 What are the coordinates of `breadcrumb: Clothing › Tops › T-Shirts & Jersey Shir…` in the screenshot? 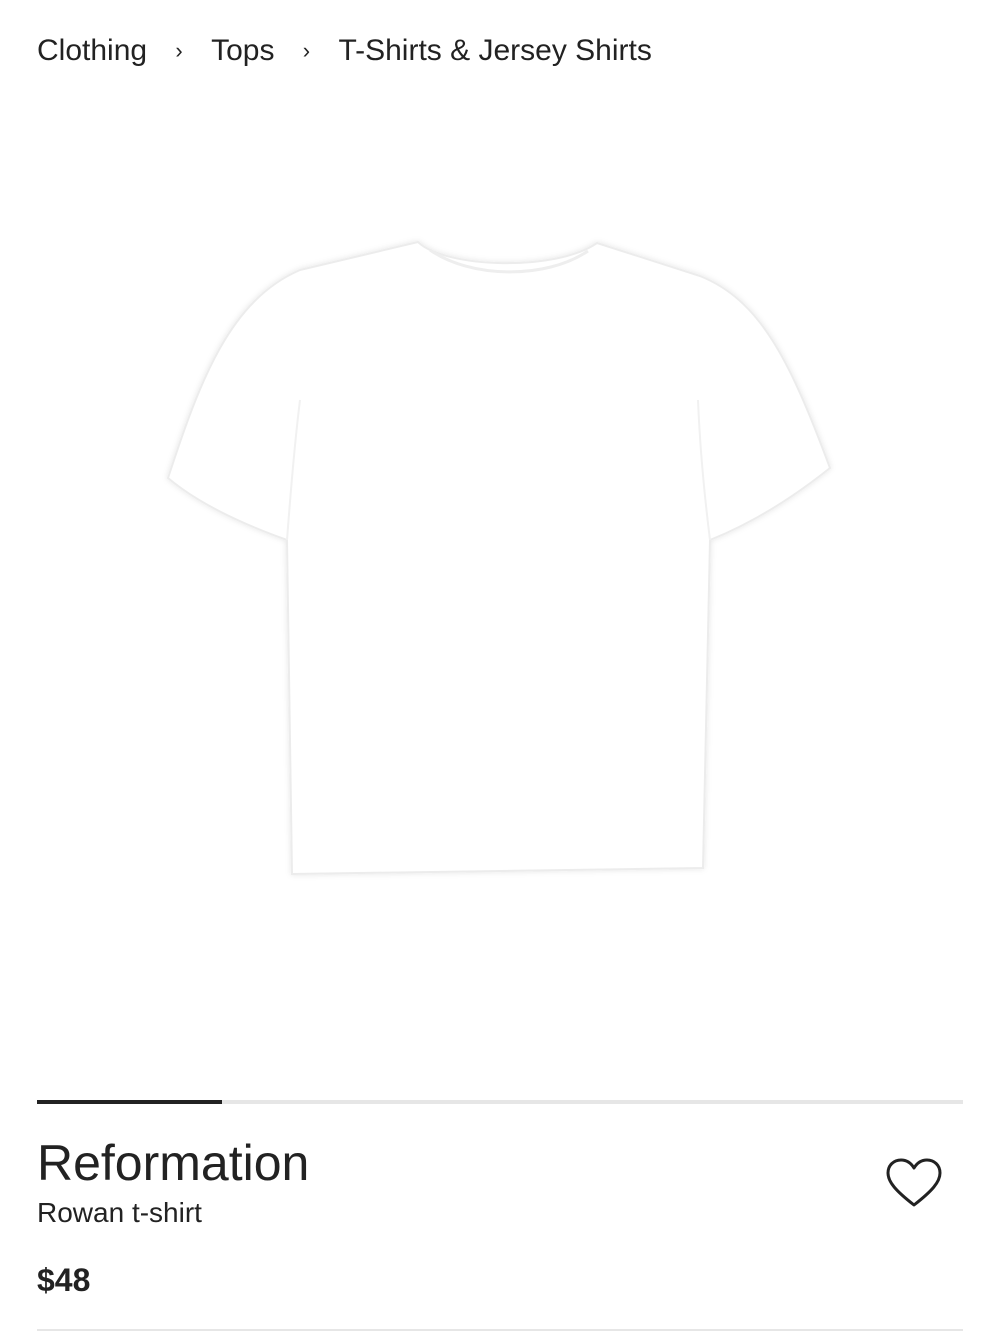 It's located at (344, 51).